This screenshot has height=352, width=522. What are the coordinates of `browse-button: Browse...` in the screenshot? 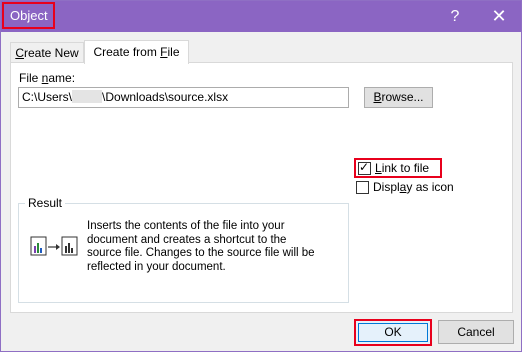 It's located at (398, 97).